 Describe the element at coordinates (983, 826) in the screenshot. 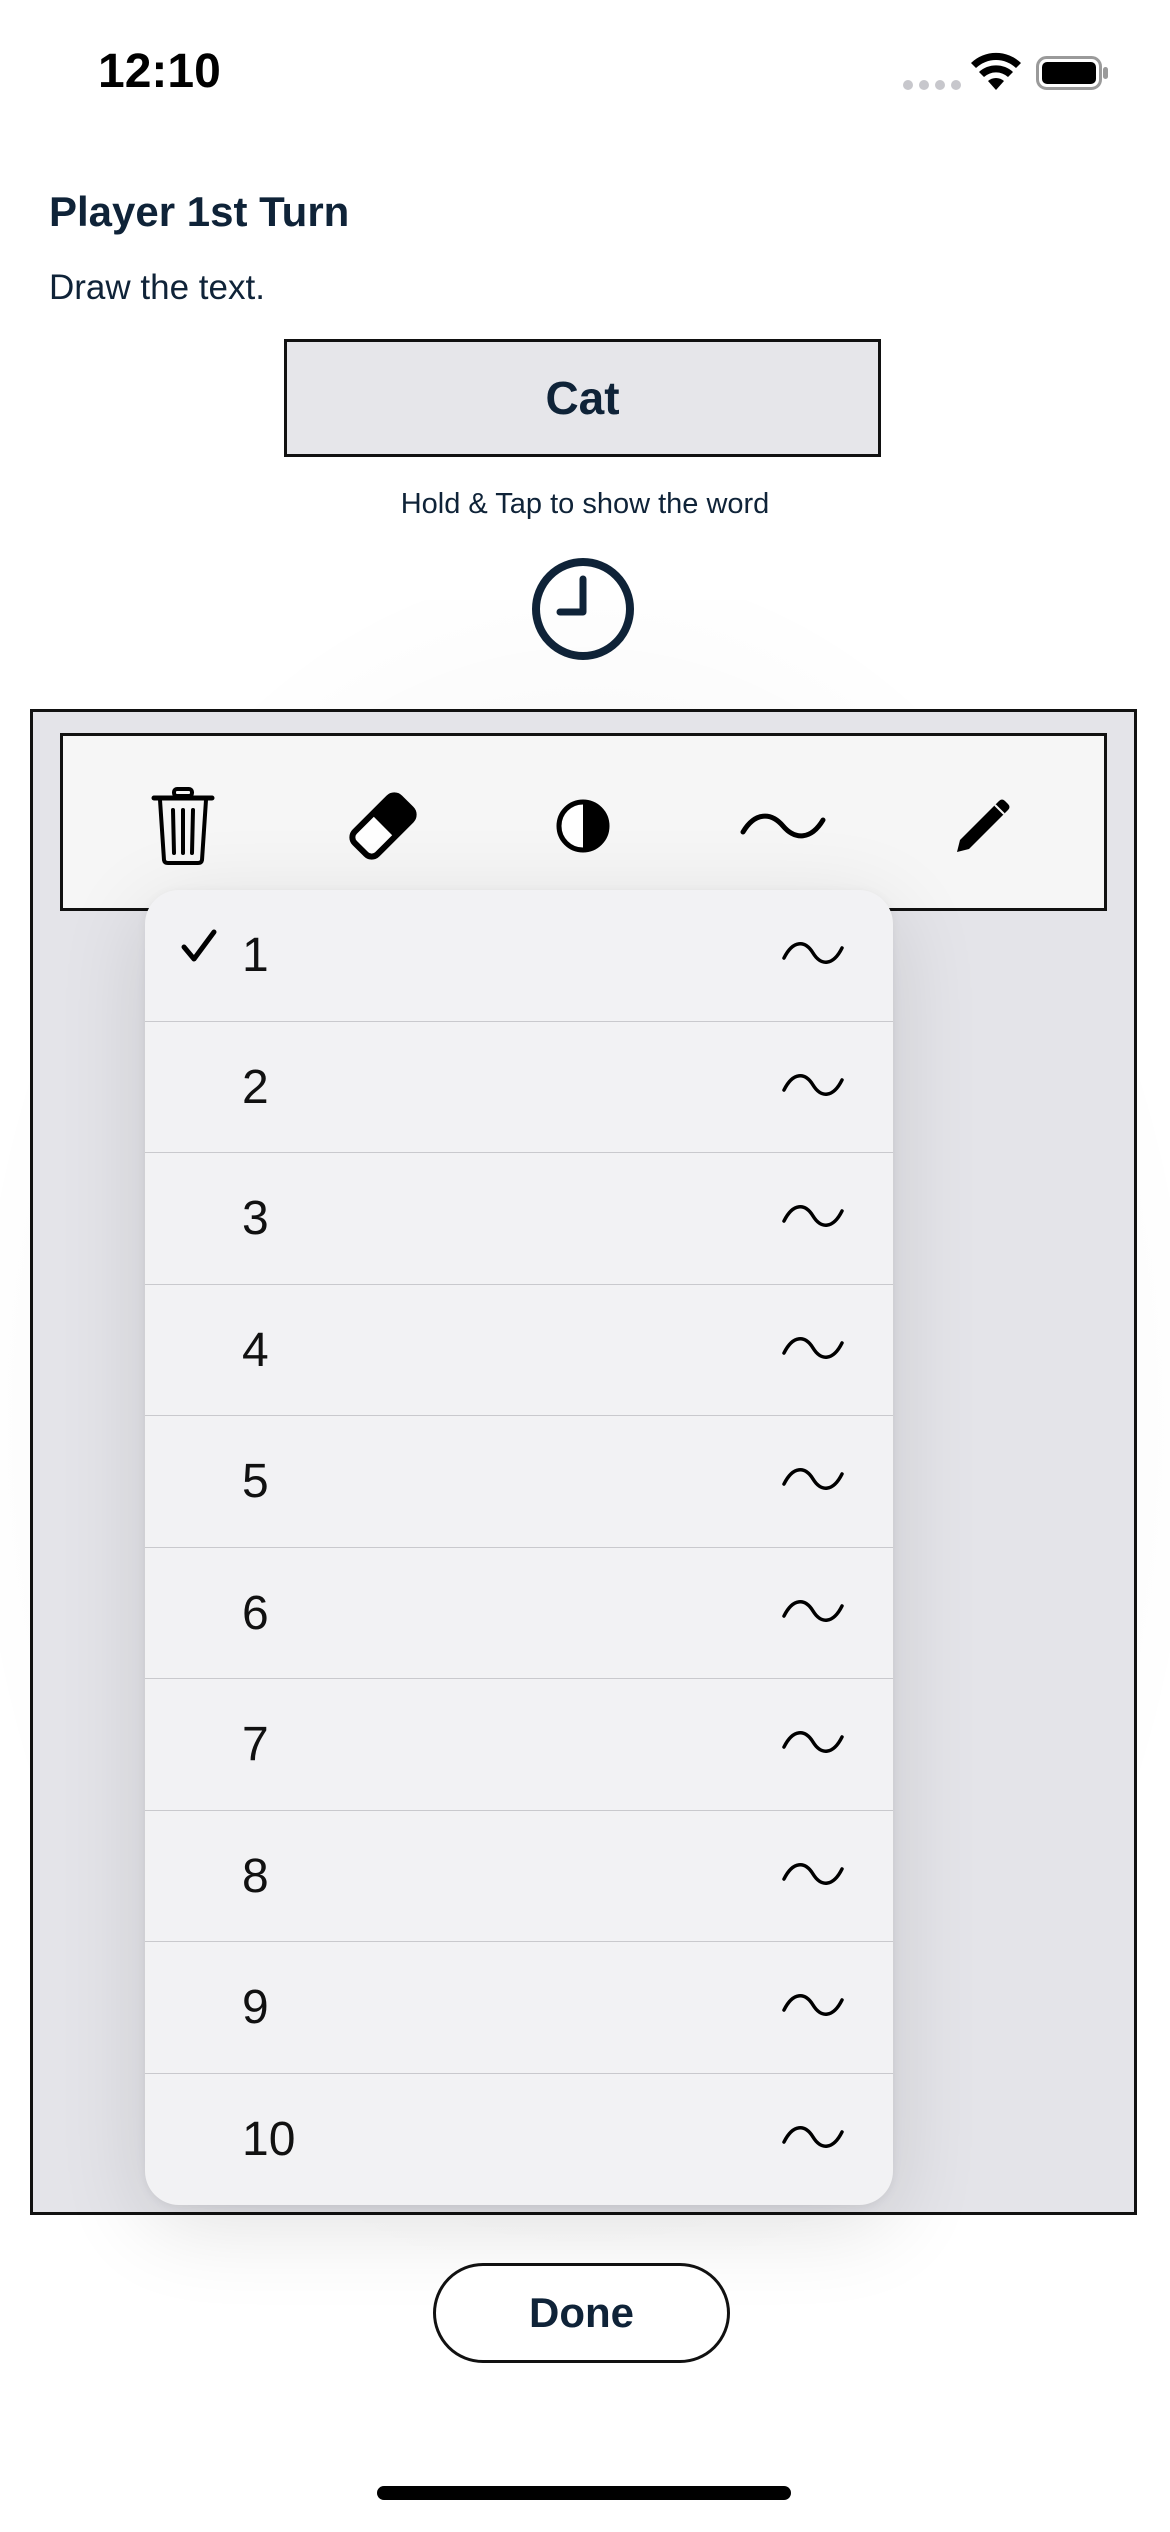

I see `pencil-icon` at that location.